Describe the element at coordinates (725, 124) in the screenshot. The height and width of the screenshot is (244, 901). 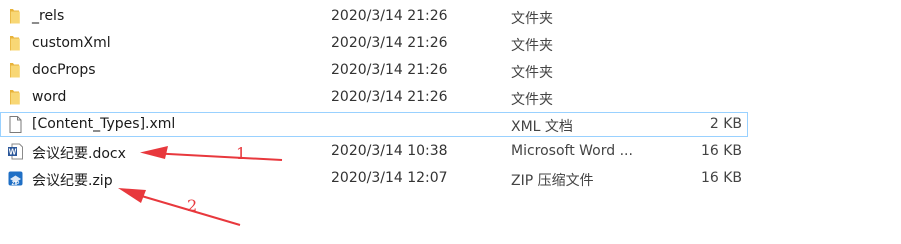
I see `file-size: 2 KB` at that location.